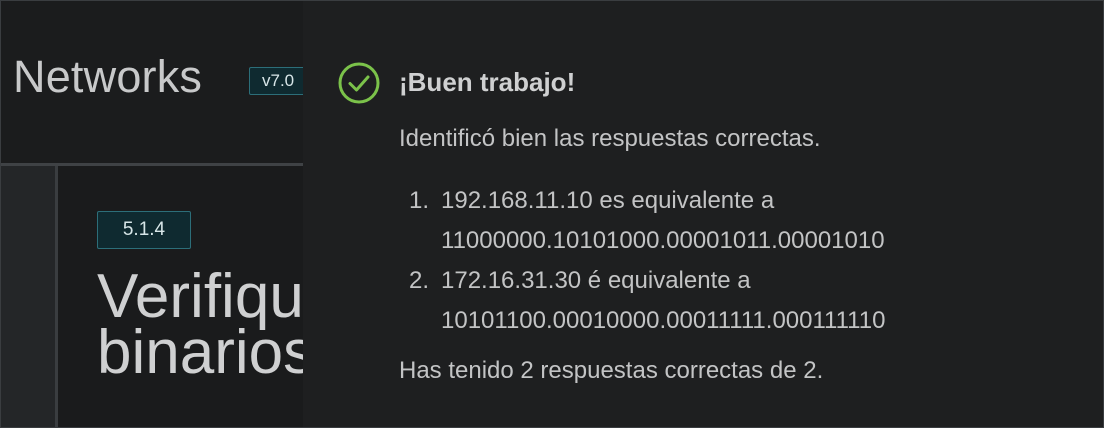  Describe the element at coordinates (596, 280) in the screenshot. I see `answer-statement: 172.16.31.30 é equivalente a` at that location.